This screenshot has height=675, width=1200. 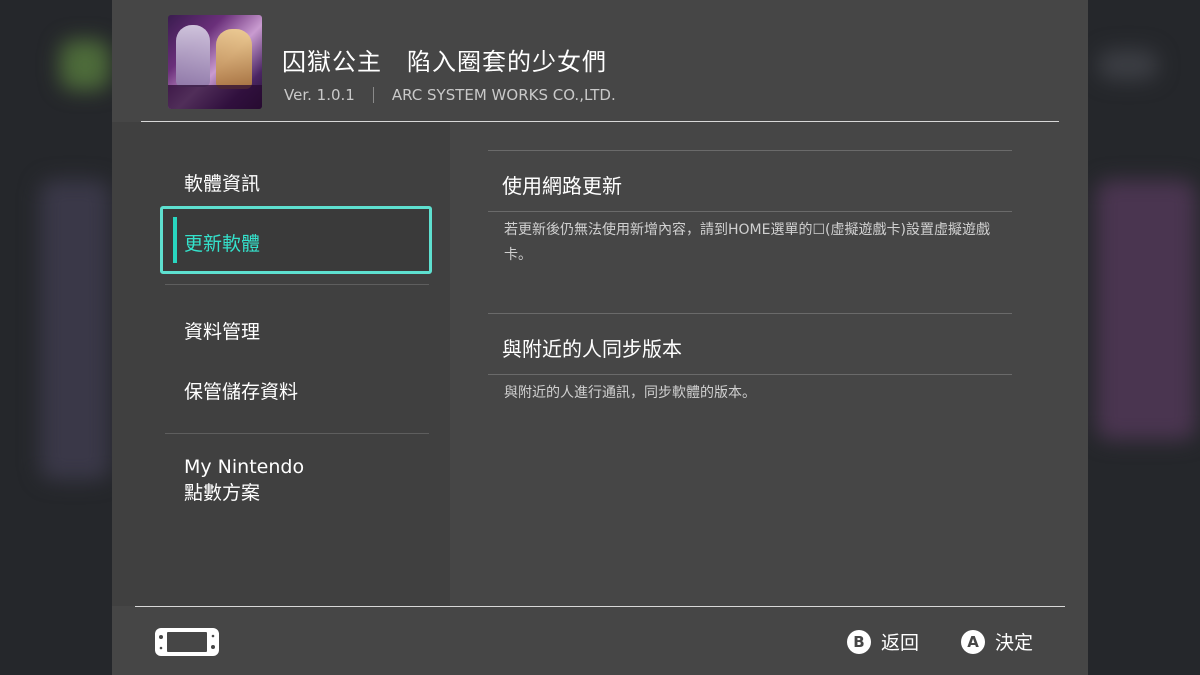 I want to click on a-button-icon: A, so click(x=973, y=641).